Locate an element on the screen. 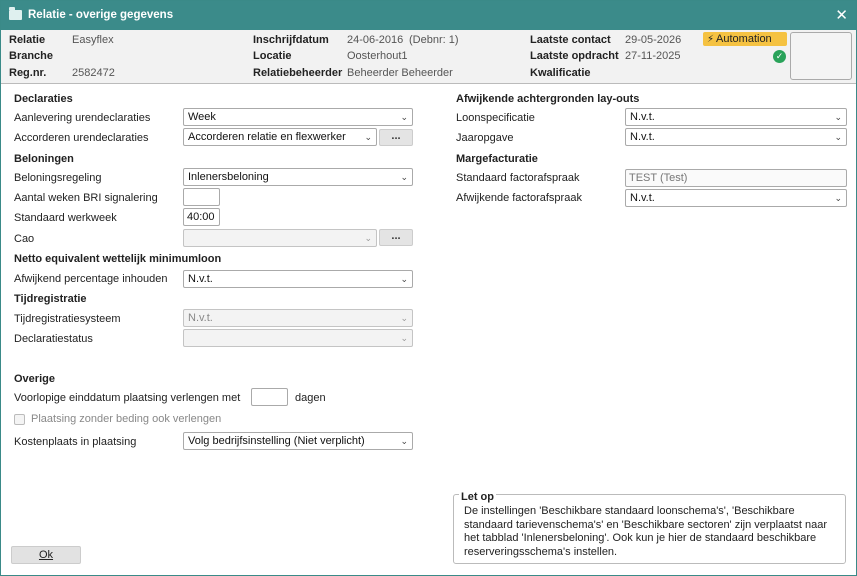  loonspec-value: N.v.t. is located at coordinates (642, 117).